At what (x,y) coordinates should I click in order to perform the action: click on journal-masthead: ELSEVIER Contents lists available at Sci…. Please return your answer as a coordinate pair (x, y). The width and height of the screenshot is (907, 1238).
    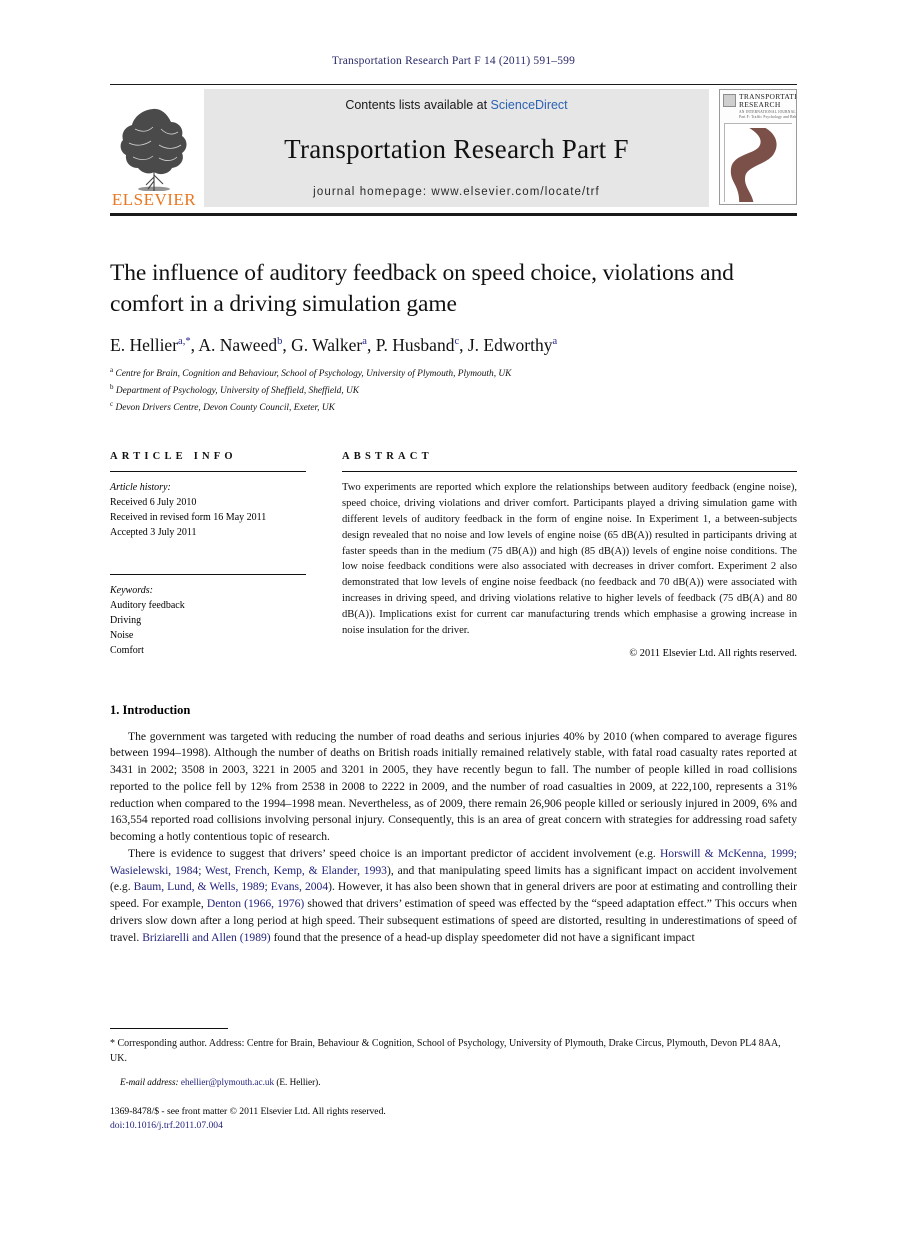
    Looking at the image, I should click on (453, 150).